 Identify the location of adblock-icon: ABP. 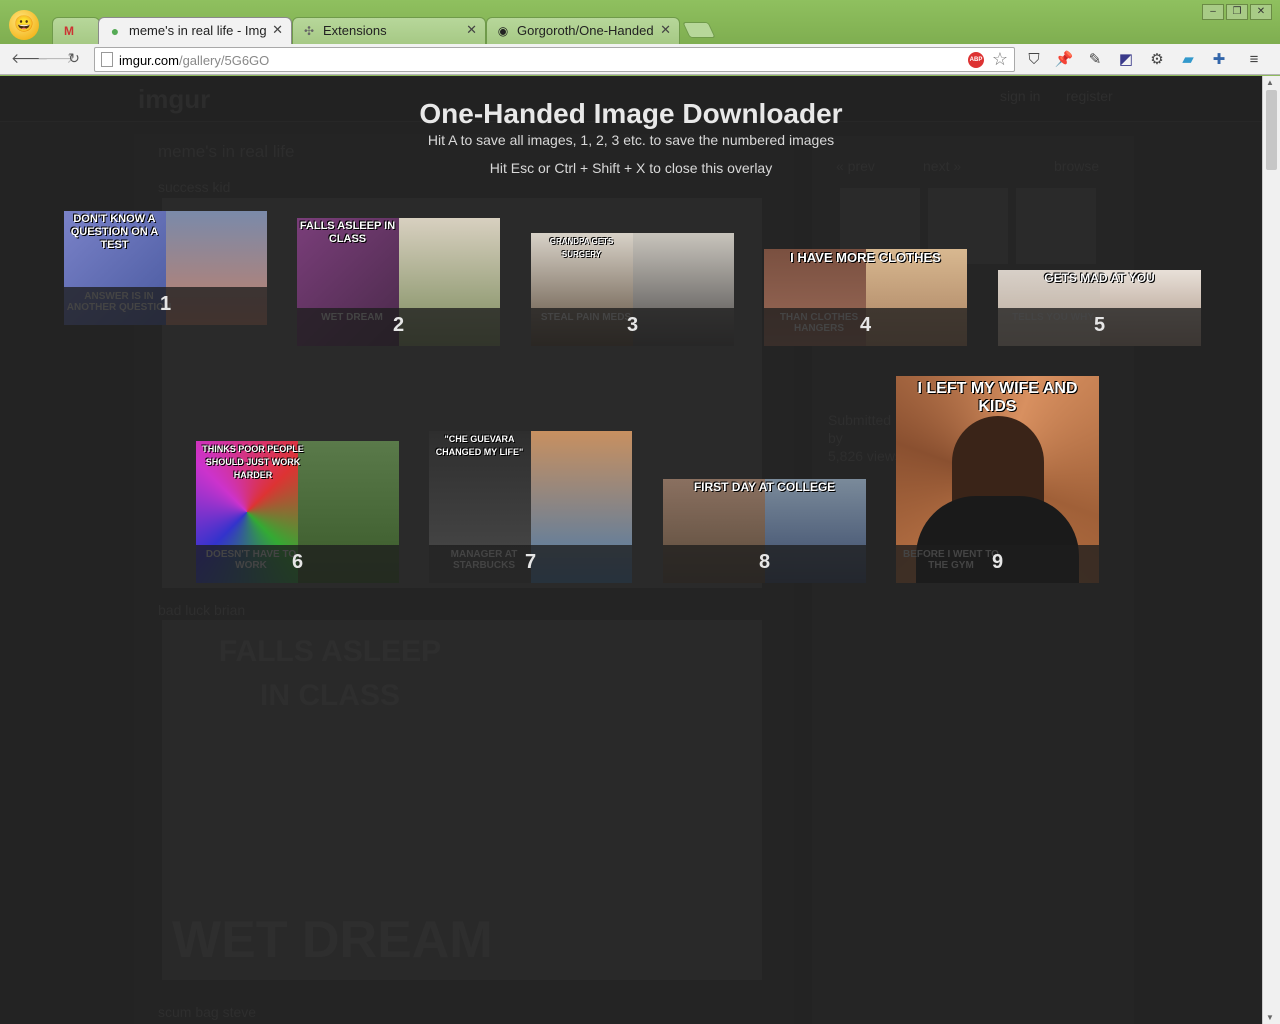
(976, 60).